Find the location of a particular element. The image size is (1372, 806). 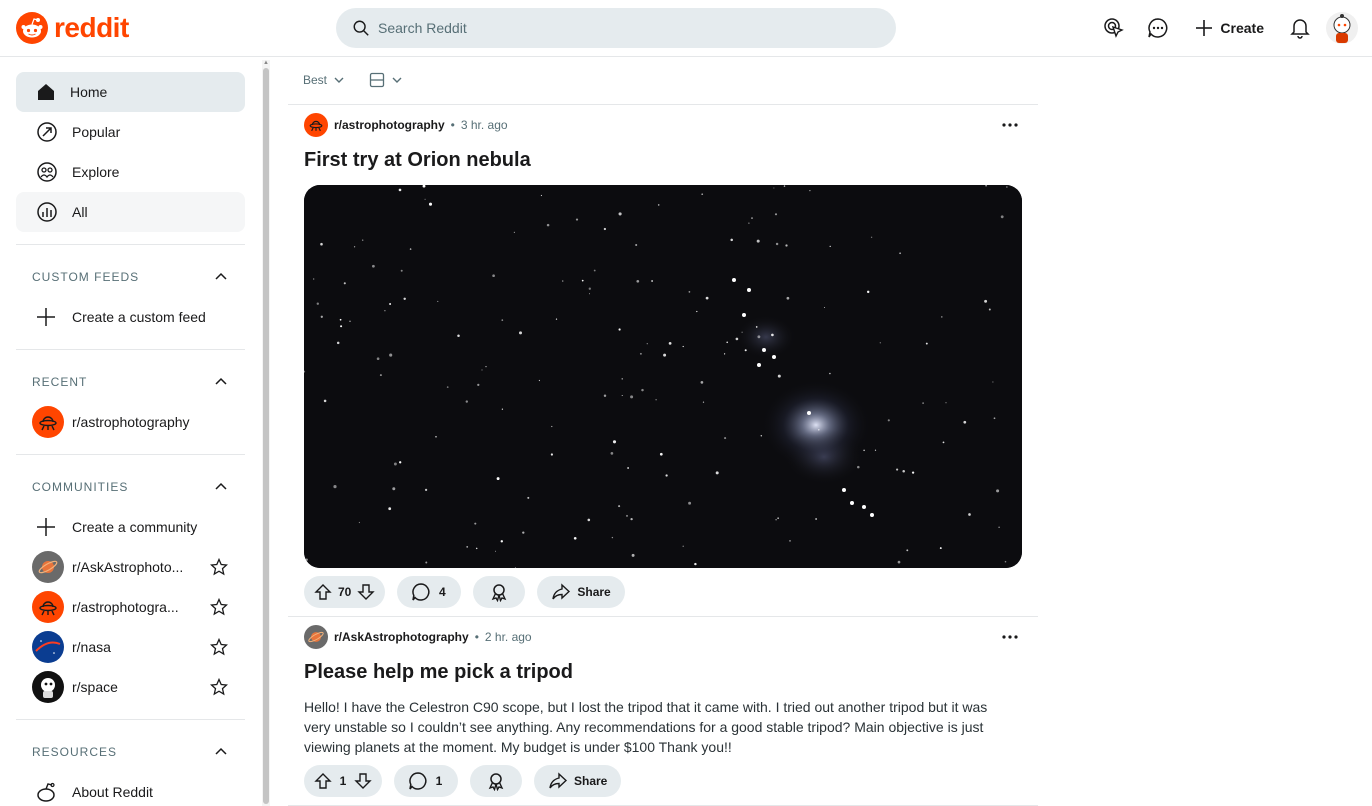

vote-count: 1 is located at coordinates (343, 781).